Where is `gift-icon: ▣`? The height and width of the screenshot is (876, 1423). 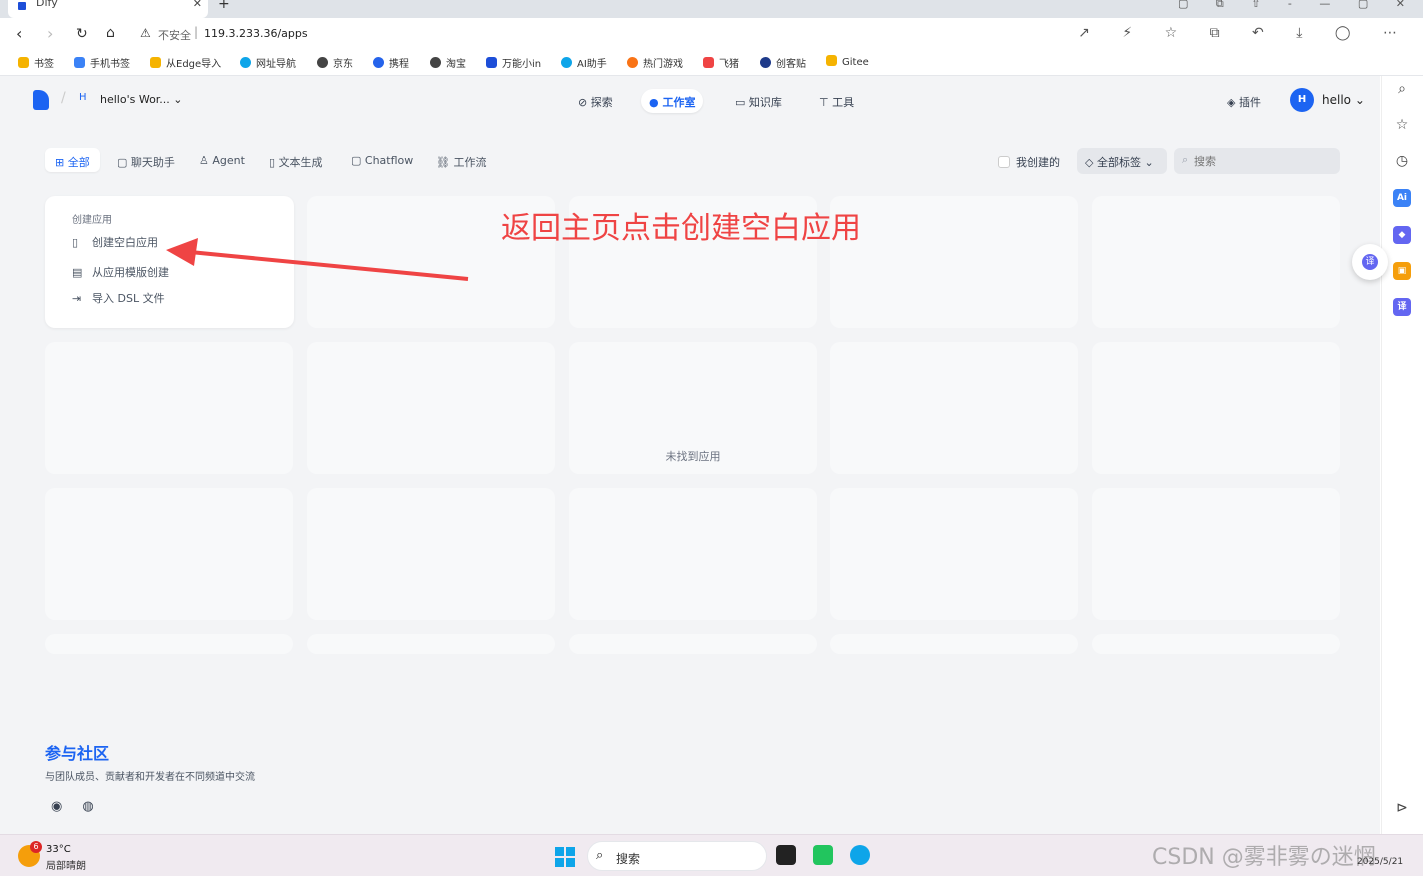 gift-icon: ▣ is located at coordinates (1402, 271).